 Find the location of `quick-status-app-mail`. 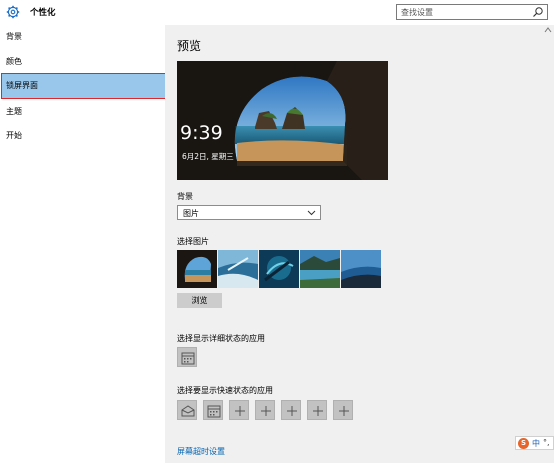

quick-status-app-mail is located at coordinates (187, 410).